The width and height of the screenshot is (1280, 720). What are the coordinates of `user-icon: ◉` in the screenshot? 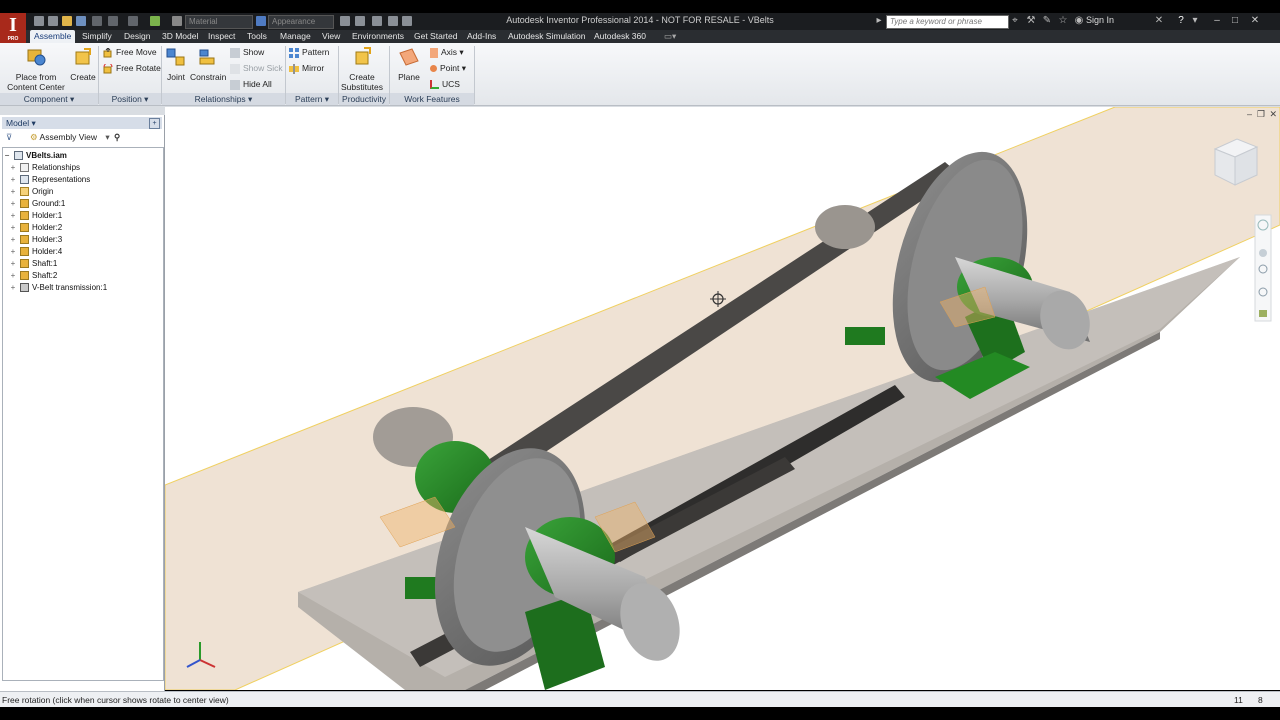 It's located at (1079, 21).